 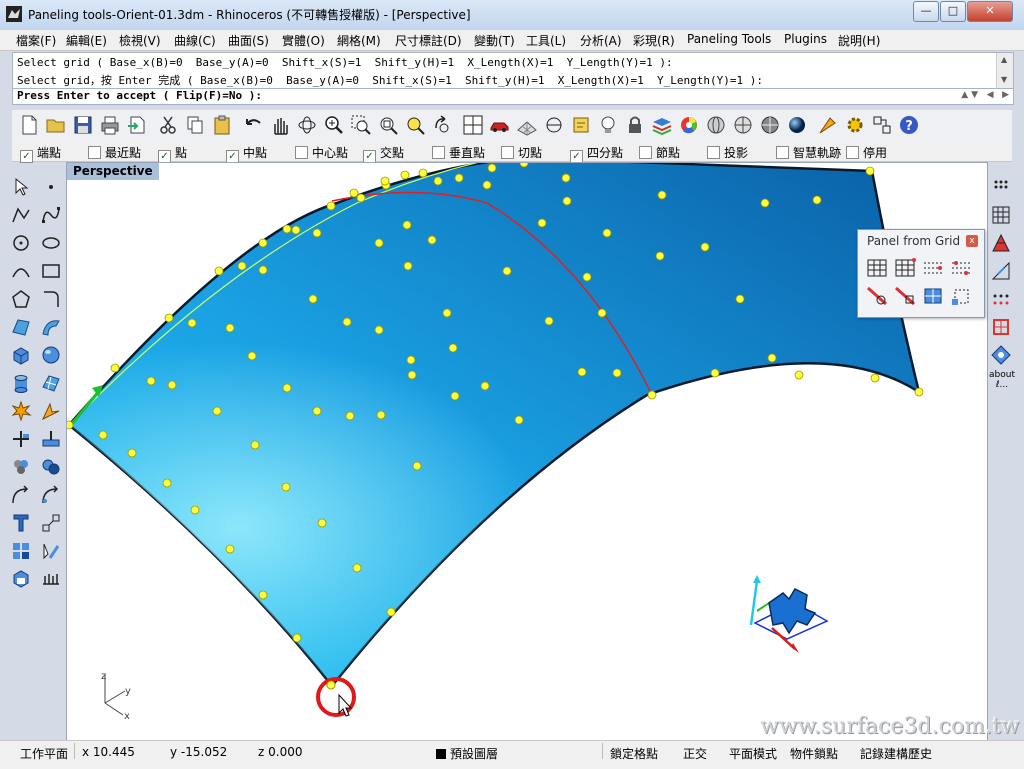 I want to click on osnap-center: 中心點, so click(x=321, y=152).